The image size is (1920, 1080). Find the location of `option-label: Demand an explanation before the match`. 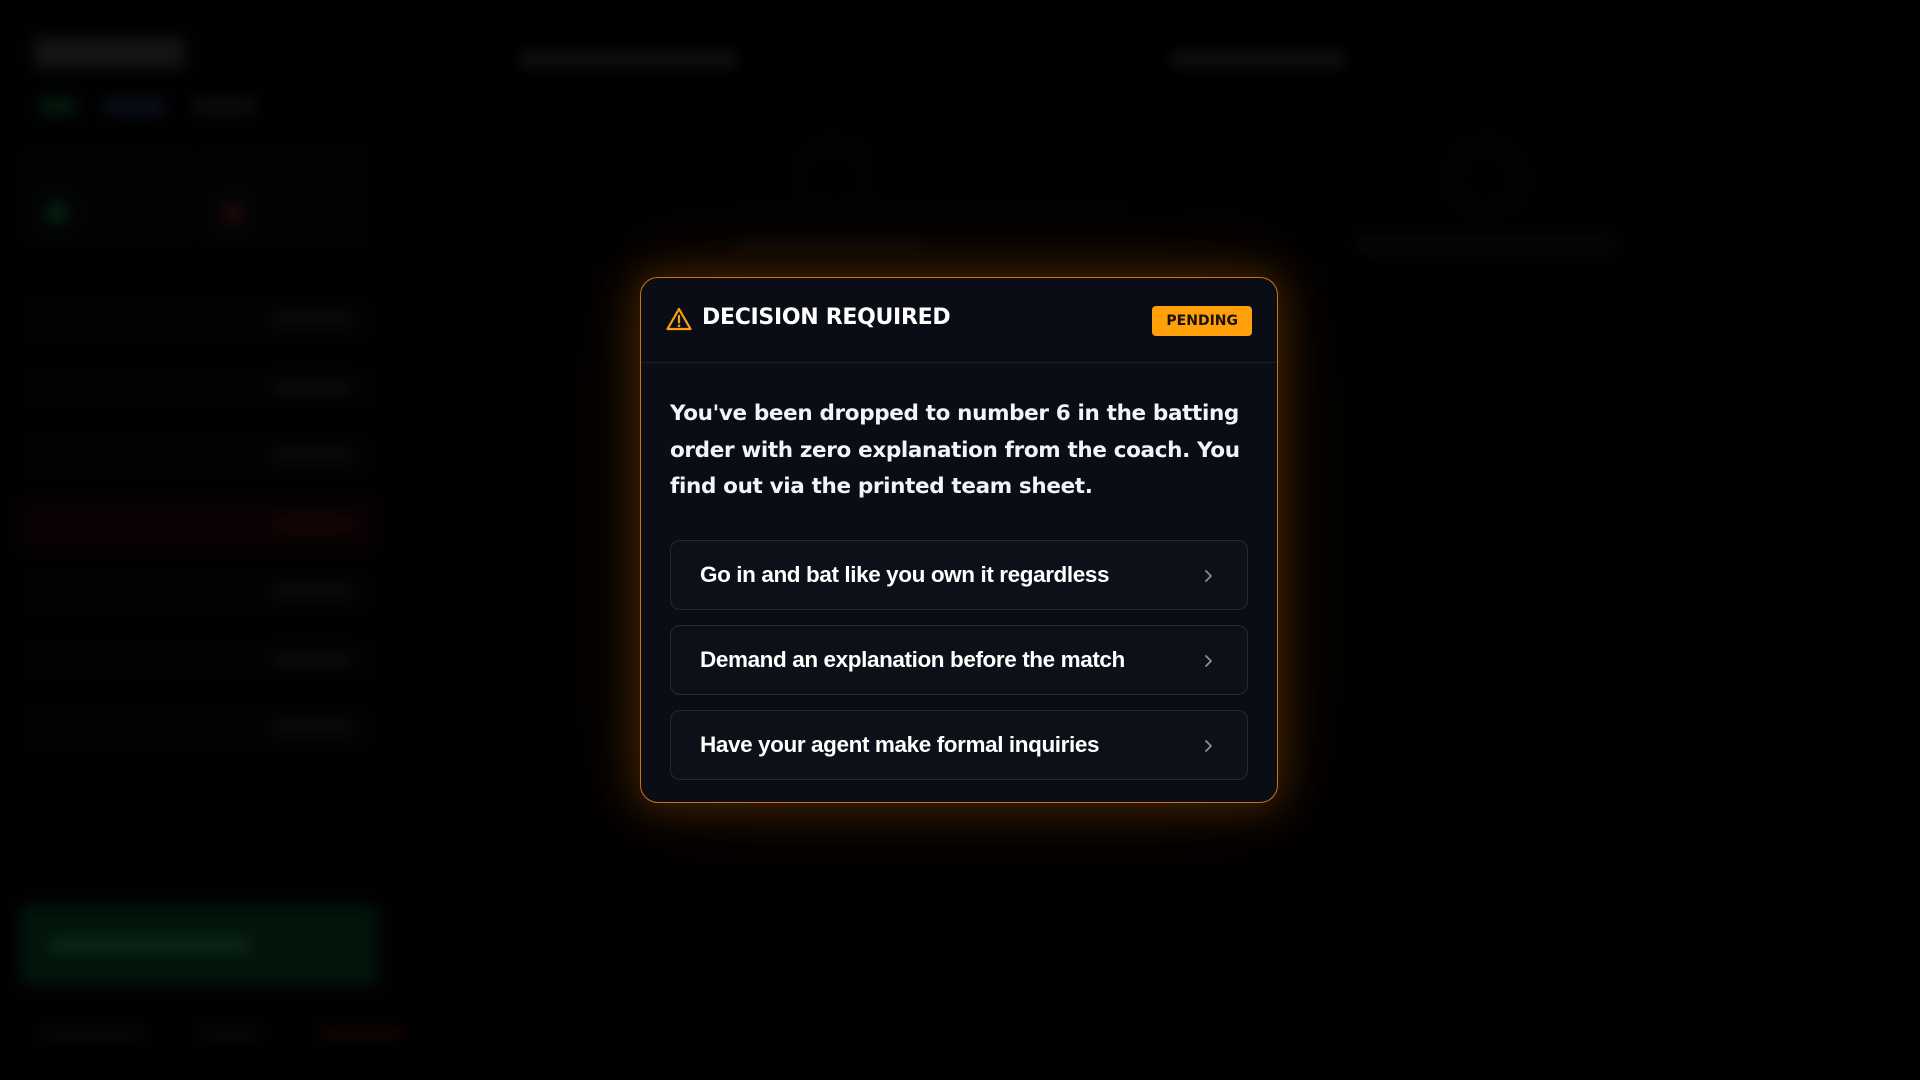

option-label: Demand an explanation before the match is located at coordinates (912, 659).